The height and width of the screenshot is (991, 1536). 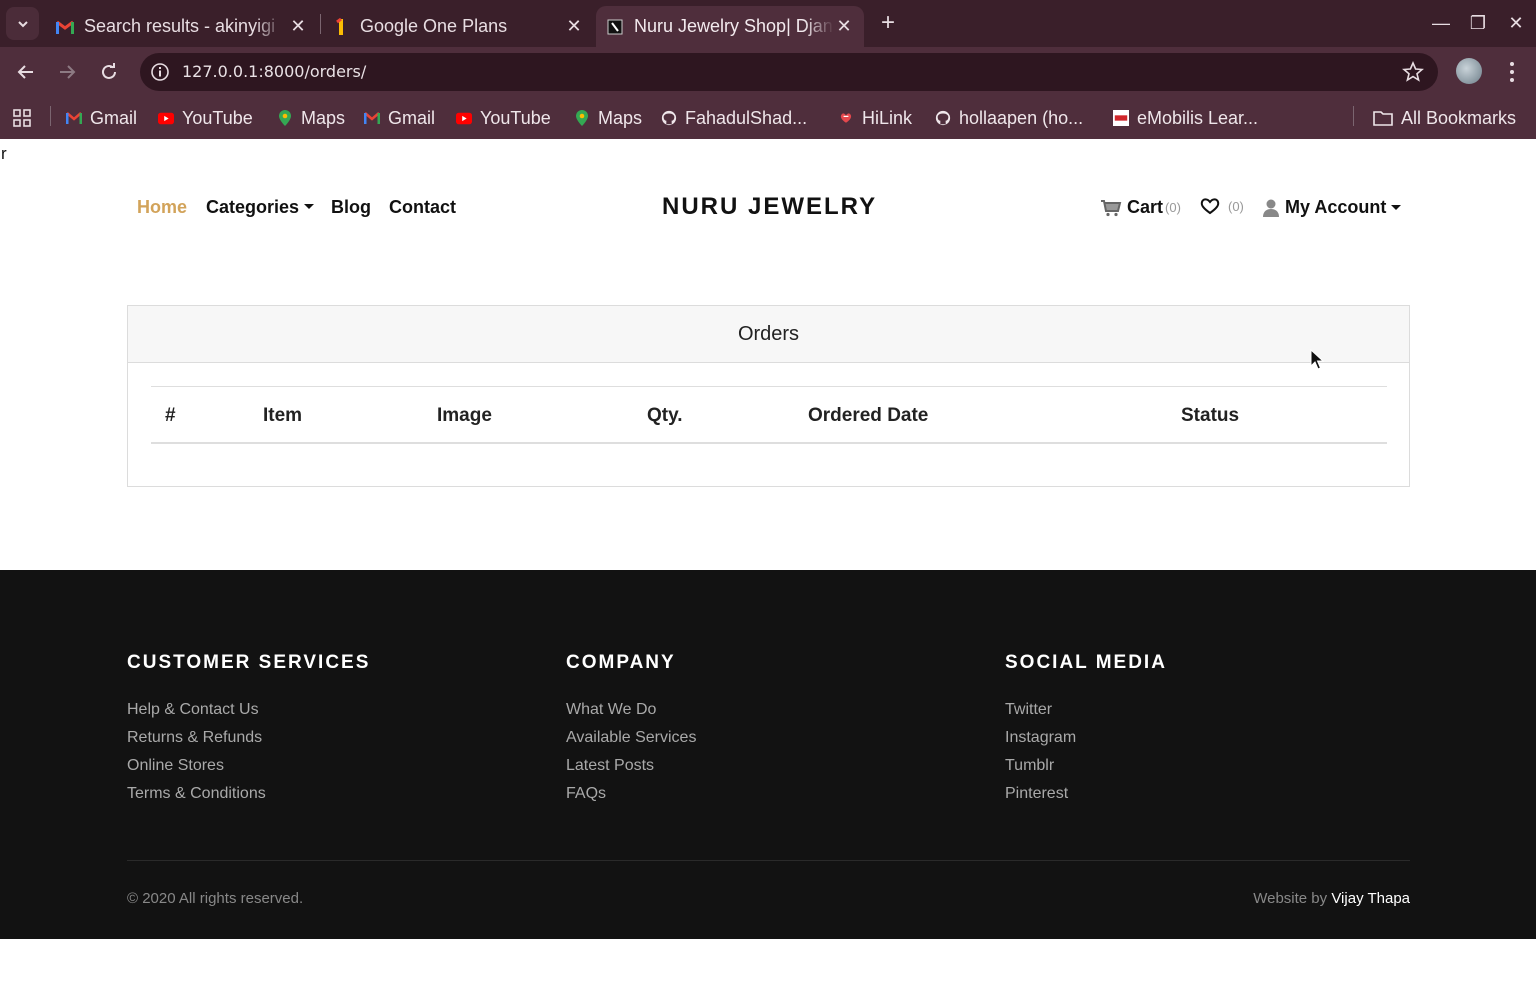 I want to click on bookmark-label: YouTube, so click(x=515, y=117).